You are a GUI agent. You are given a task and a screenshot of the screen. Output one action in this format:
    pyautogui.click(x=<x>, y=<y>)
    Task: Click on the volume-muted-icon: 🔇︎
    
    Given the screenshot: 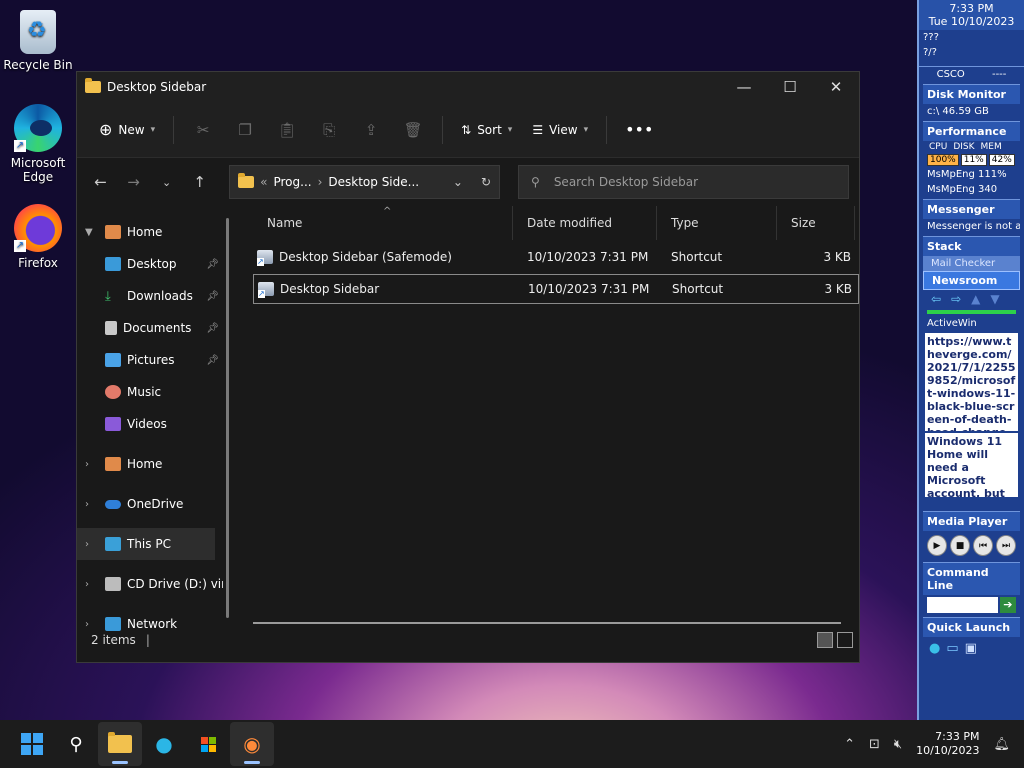 What is the action you would take?
    pyautogui.click(x=898, y=744)
    